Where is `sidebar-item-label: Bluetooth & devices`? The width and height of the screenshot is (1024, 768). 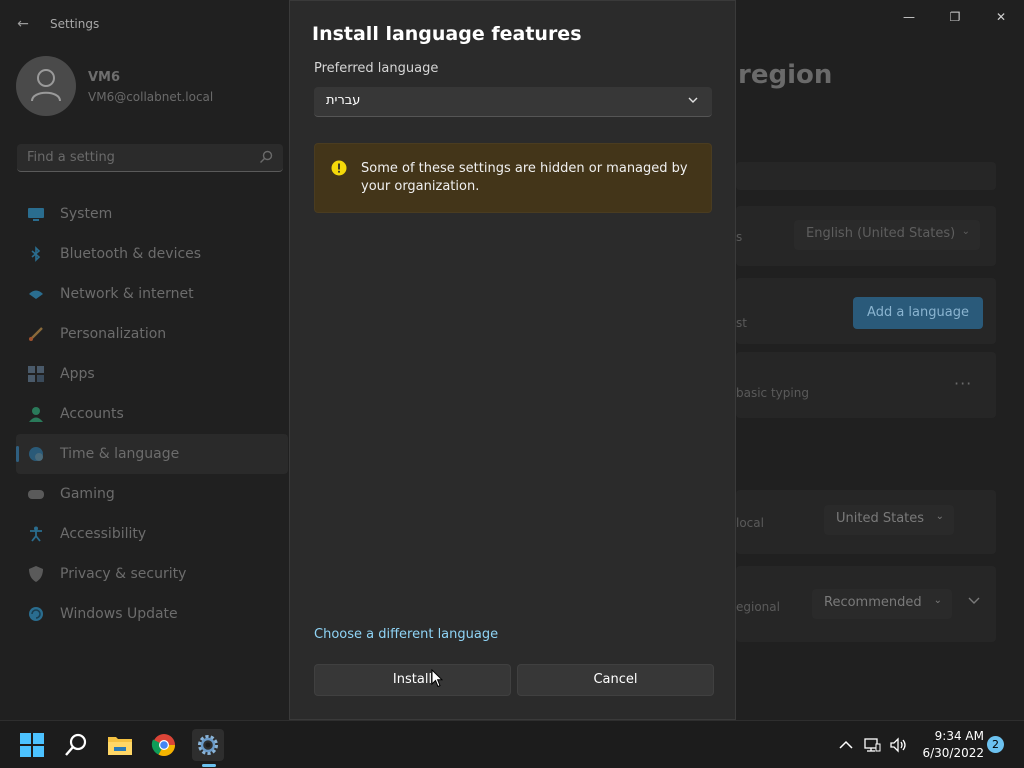
sidebar-item-label: Bluetooth & devices is located at coordinates (131, 254).